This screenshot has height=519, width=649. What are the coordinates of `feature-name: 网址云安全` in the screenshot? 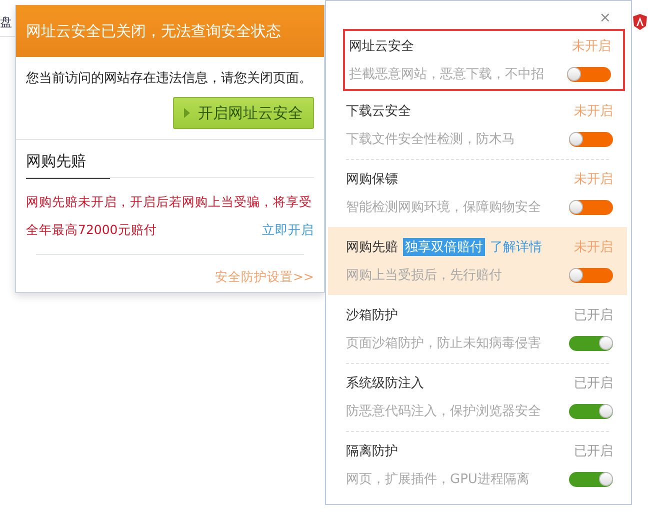 It's located at (381, 46).